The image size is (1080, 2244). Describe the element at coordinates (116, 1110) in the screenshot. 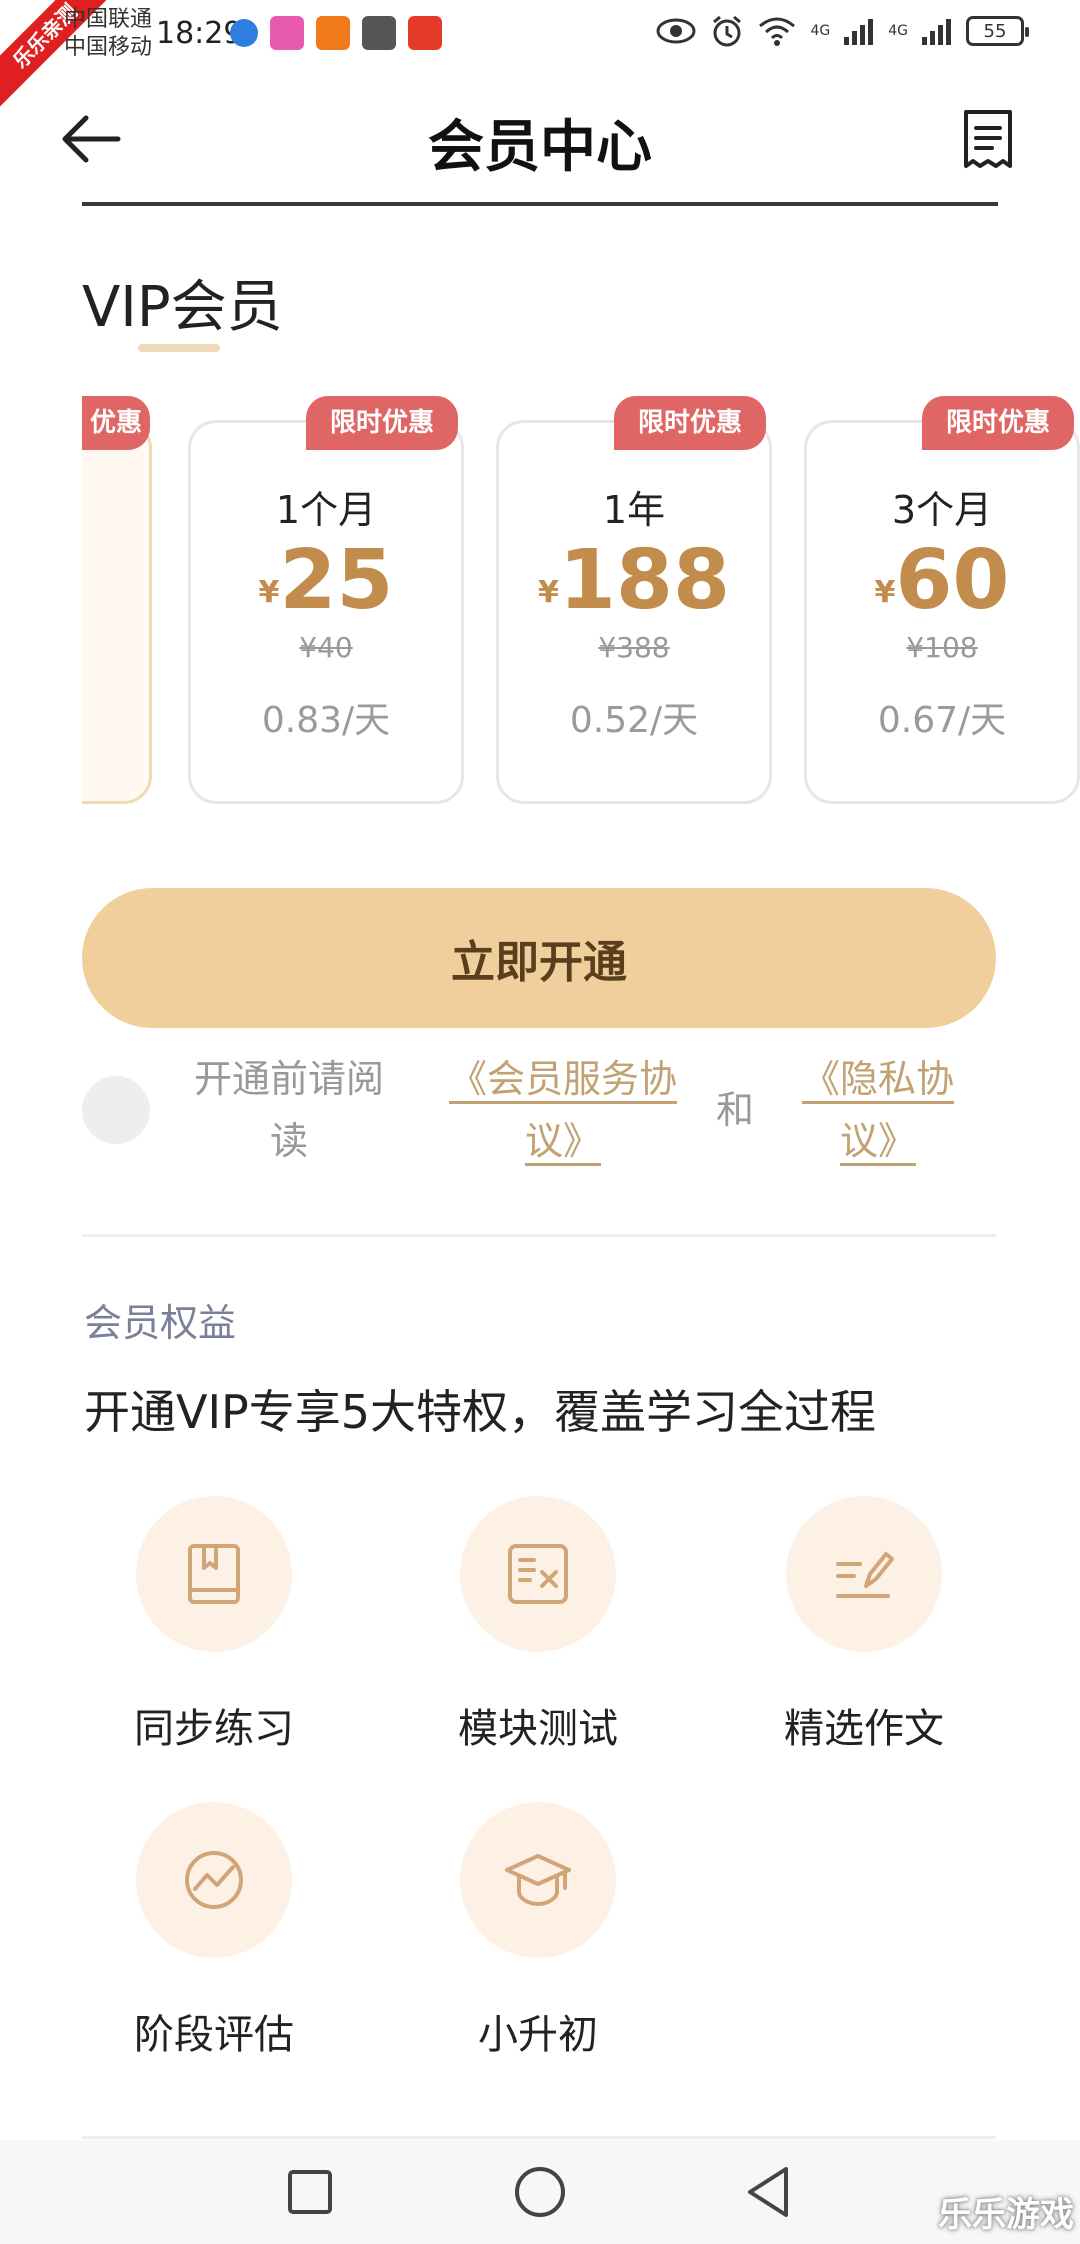

I see `agreement-checkbox` at that location.